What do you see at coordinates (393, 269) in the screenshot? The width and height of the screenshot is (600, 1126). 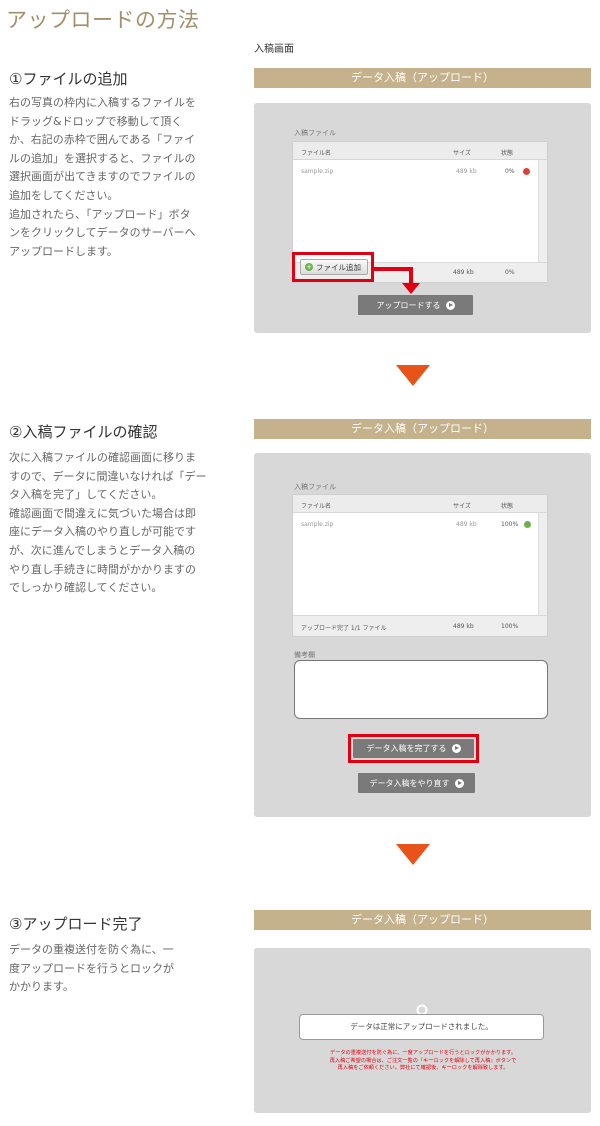 I see `red-arrow-line-h` at bounding box center [393, 269].